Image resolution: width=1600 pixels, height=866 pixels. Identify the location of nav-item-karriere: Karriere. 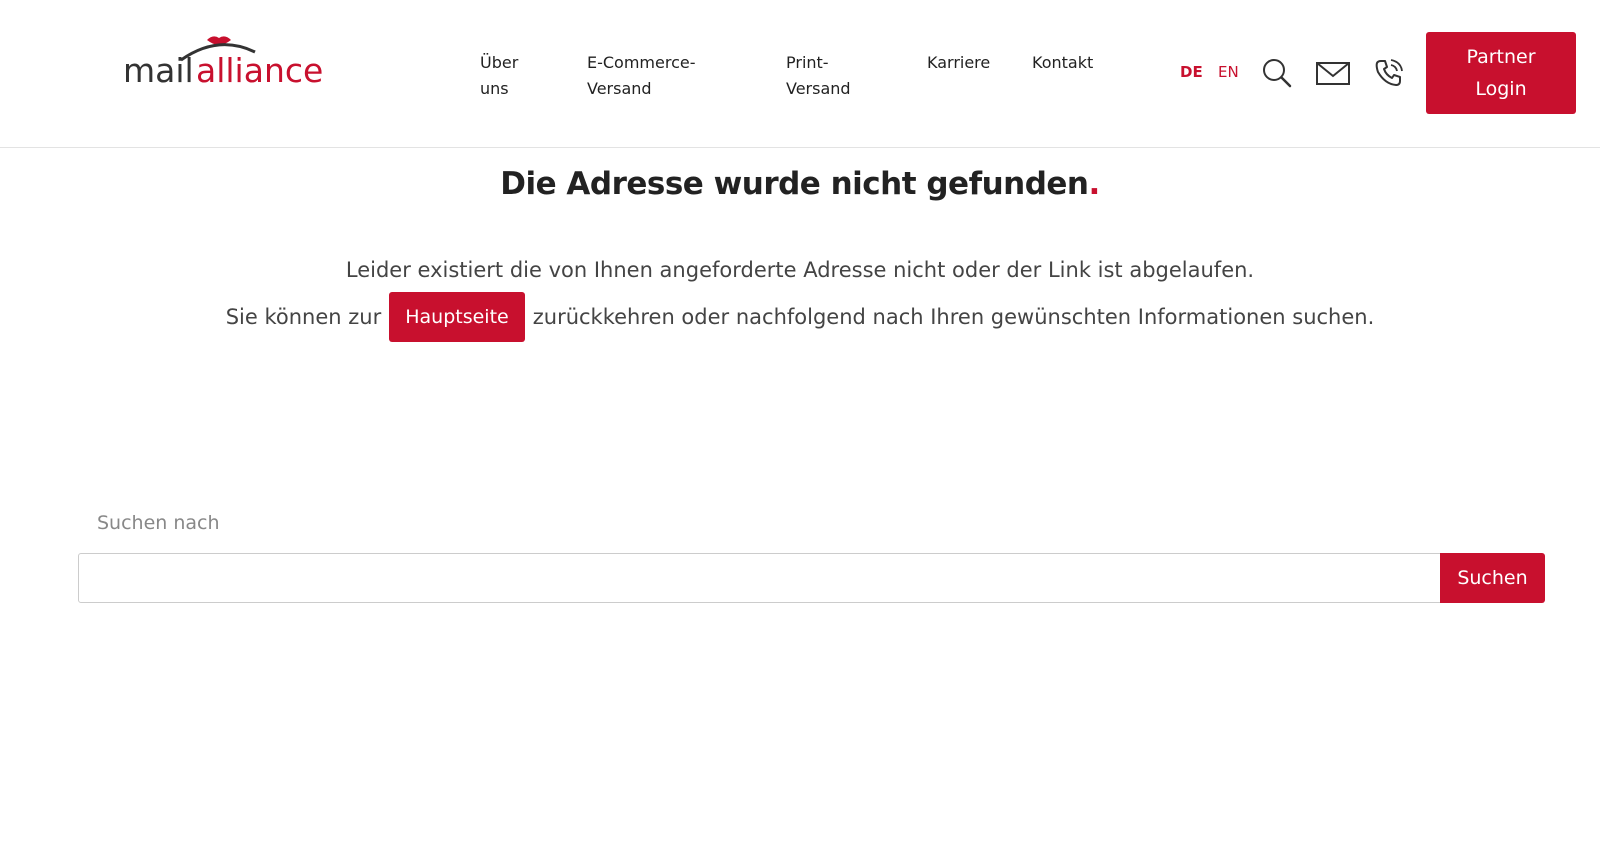
(972, 63).